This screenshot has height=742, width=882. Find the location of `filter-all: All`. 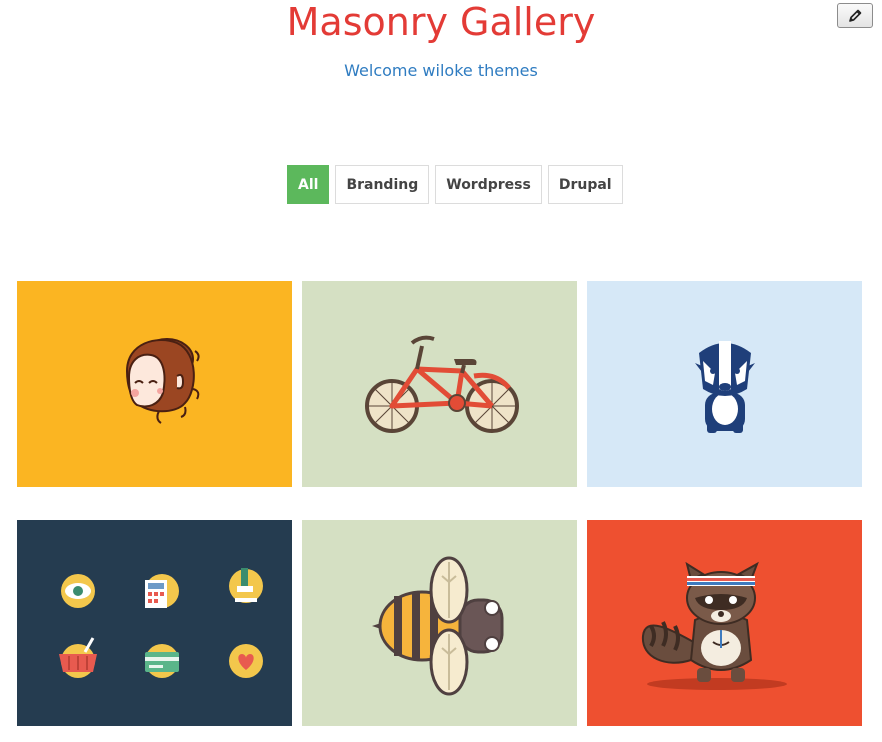

filter-all: All is located at coordinates (308, 184).